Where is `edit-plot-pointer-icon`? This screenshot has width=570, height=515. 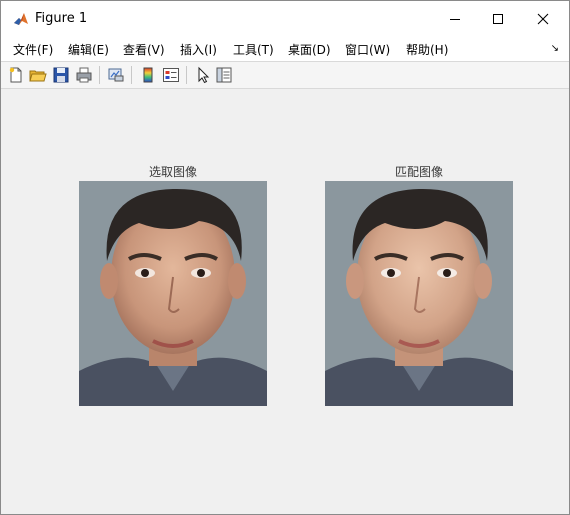 edit-plot-pointer-icon is located at coordinates (203, 75).